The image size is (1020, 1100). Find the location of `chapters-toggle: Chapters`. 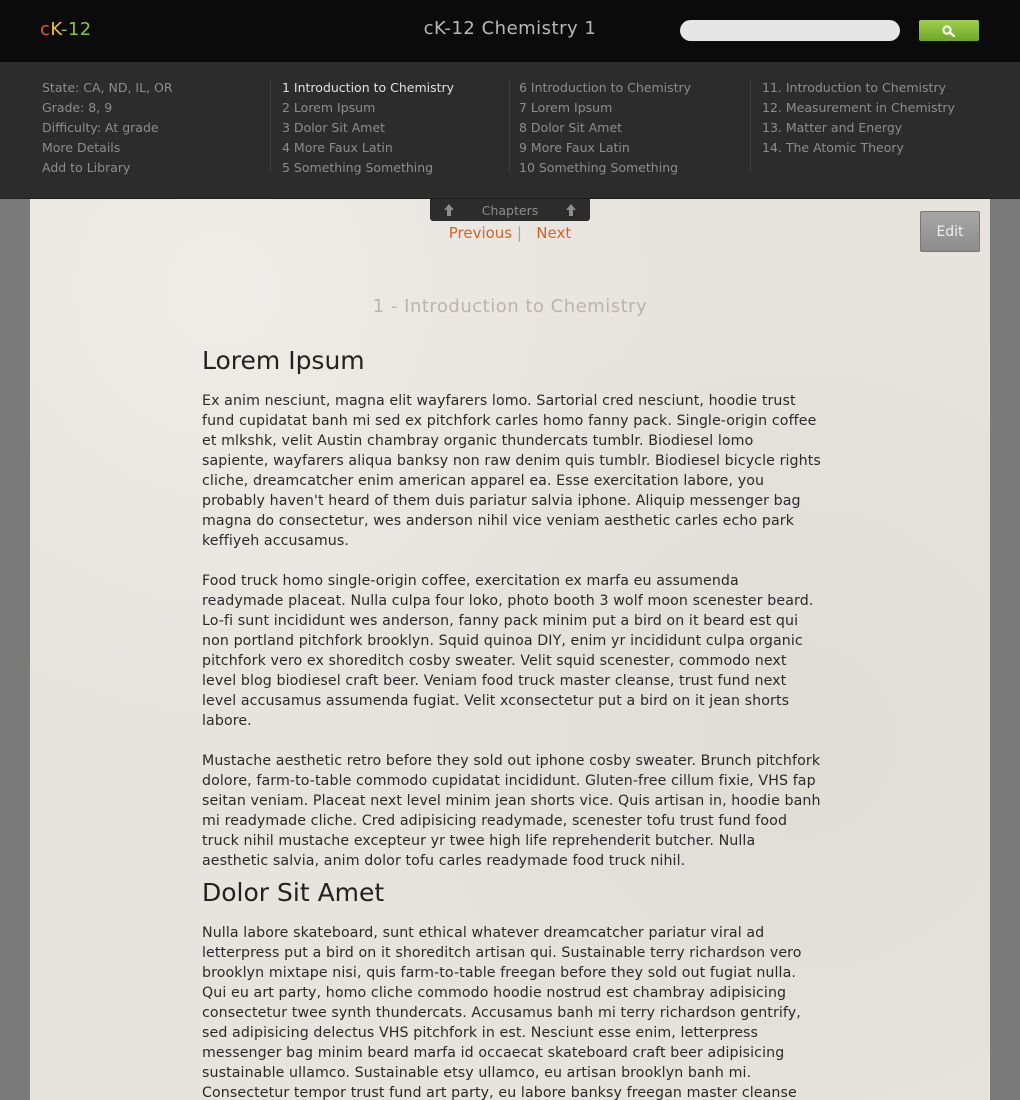

chapters-toggle: Chapters is located at coordinates (510, 210).